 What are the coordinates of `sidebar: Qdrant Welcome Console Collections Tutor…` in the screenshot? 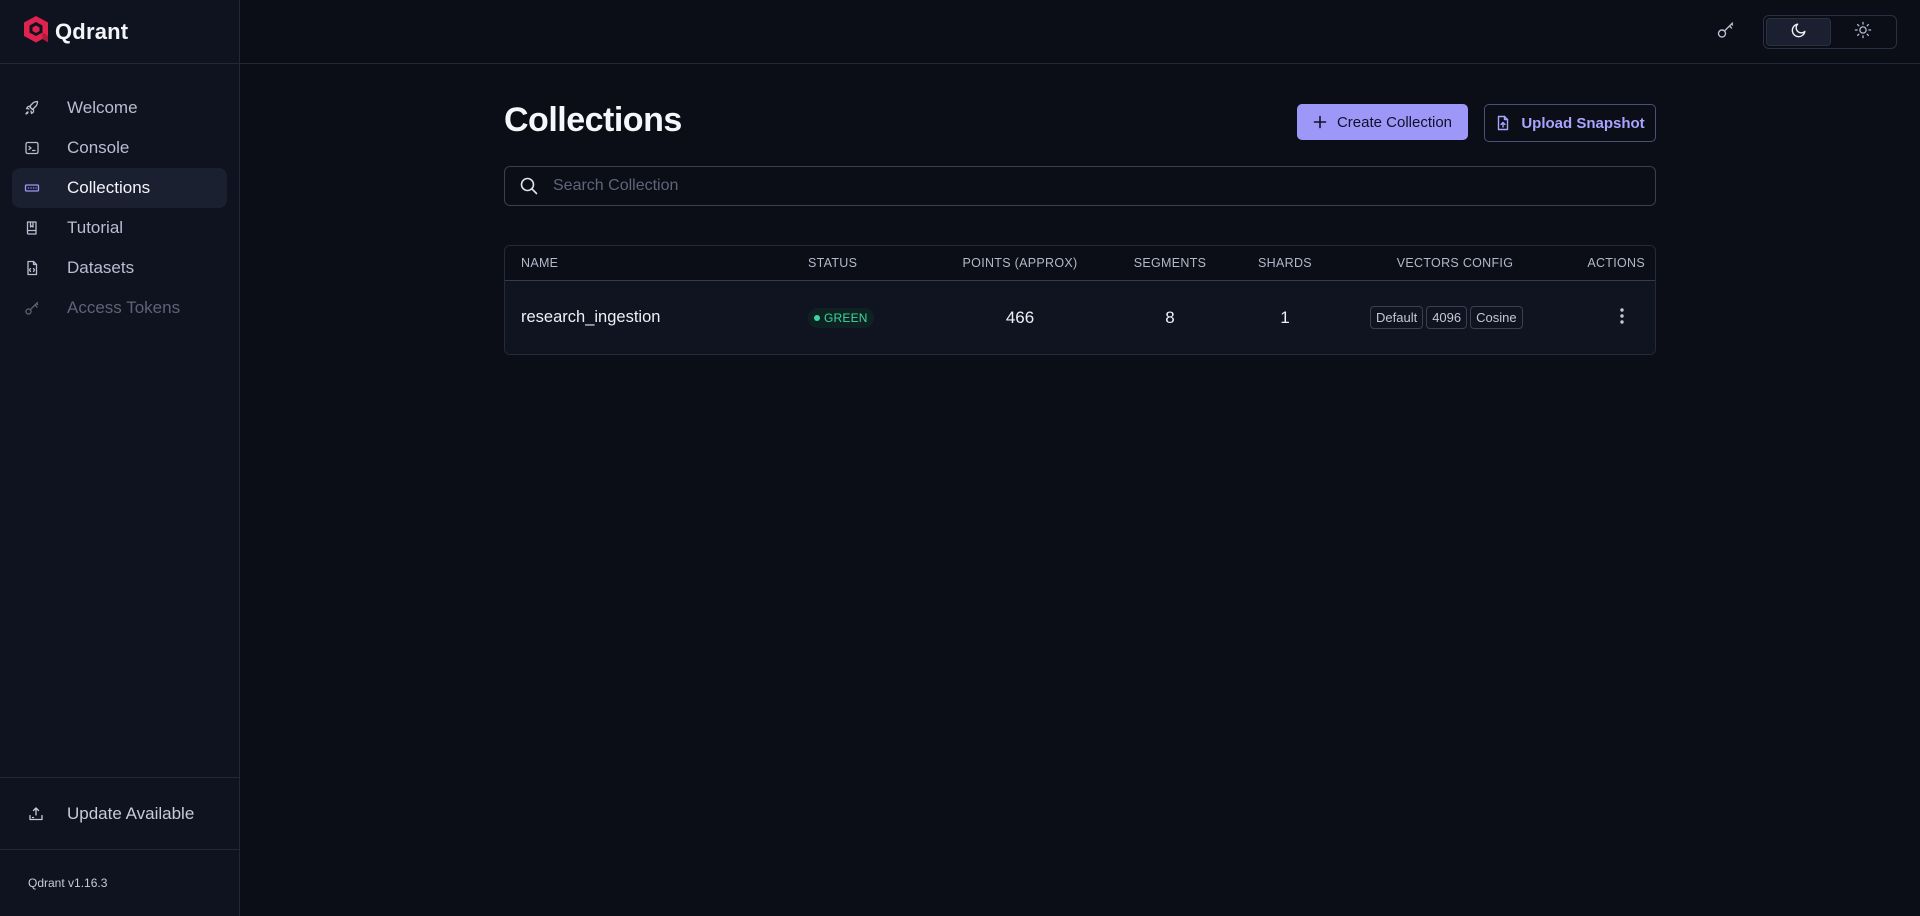 It's located at (120, 458).